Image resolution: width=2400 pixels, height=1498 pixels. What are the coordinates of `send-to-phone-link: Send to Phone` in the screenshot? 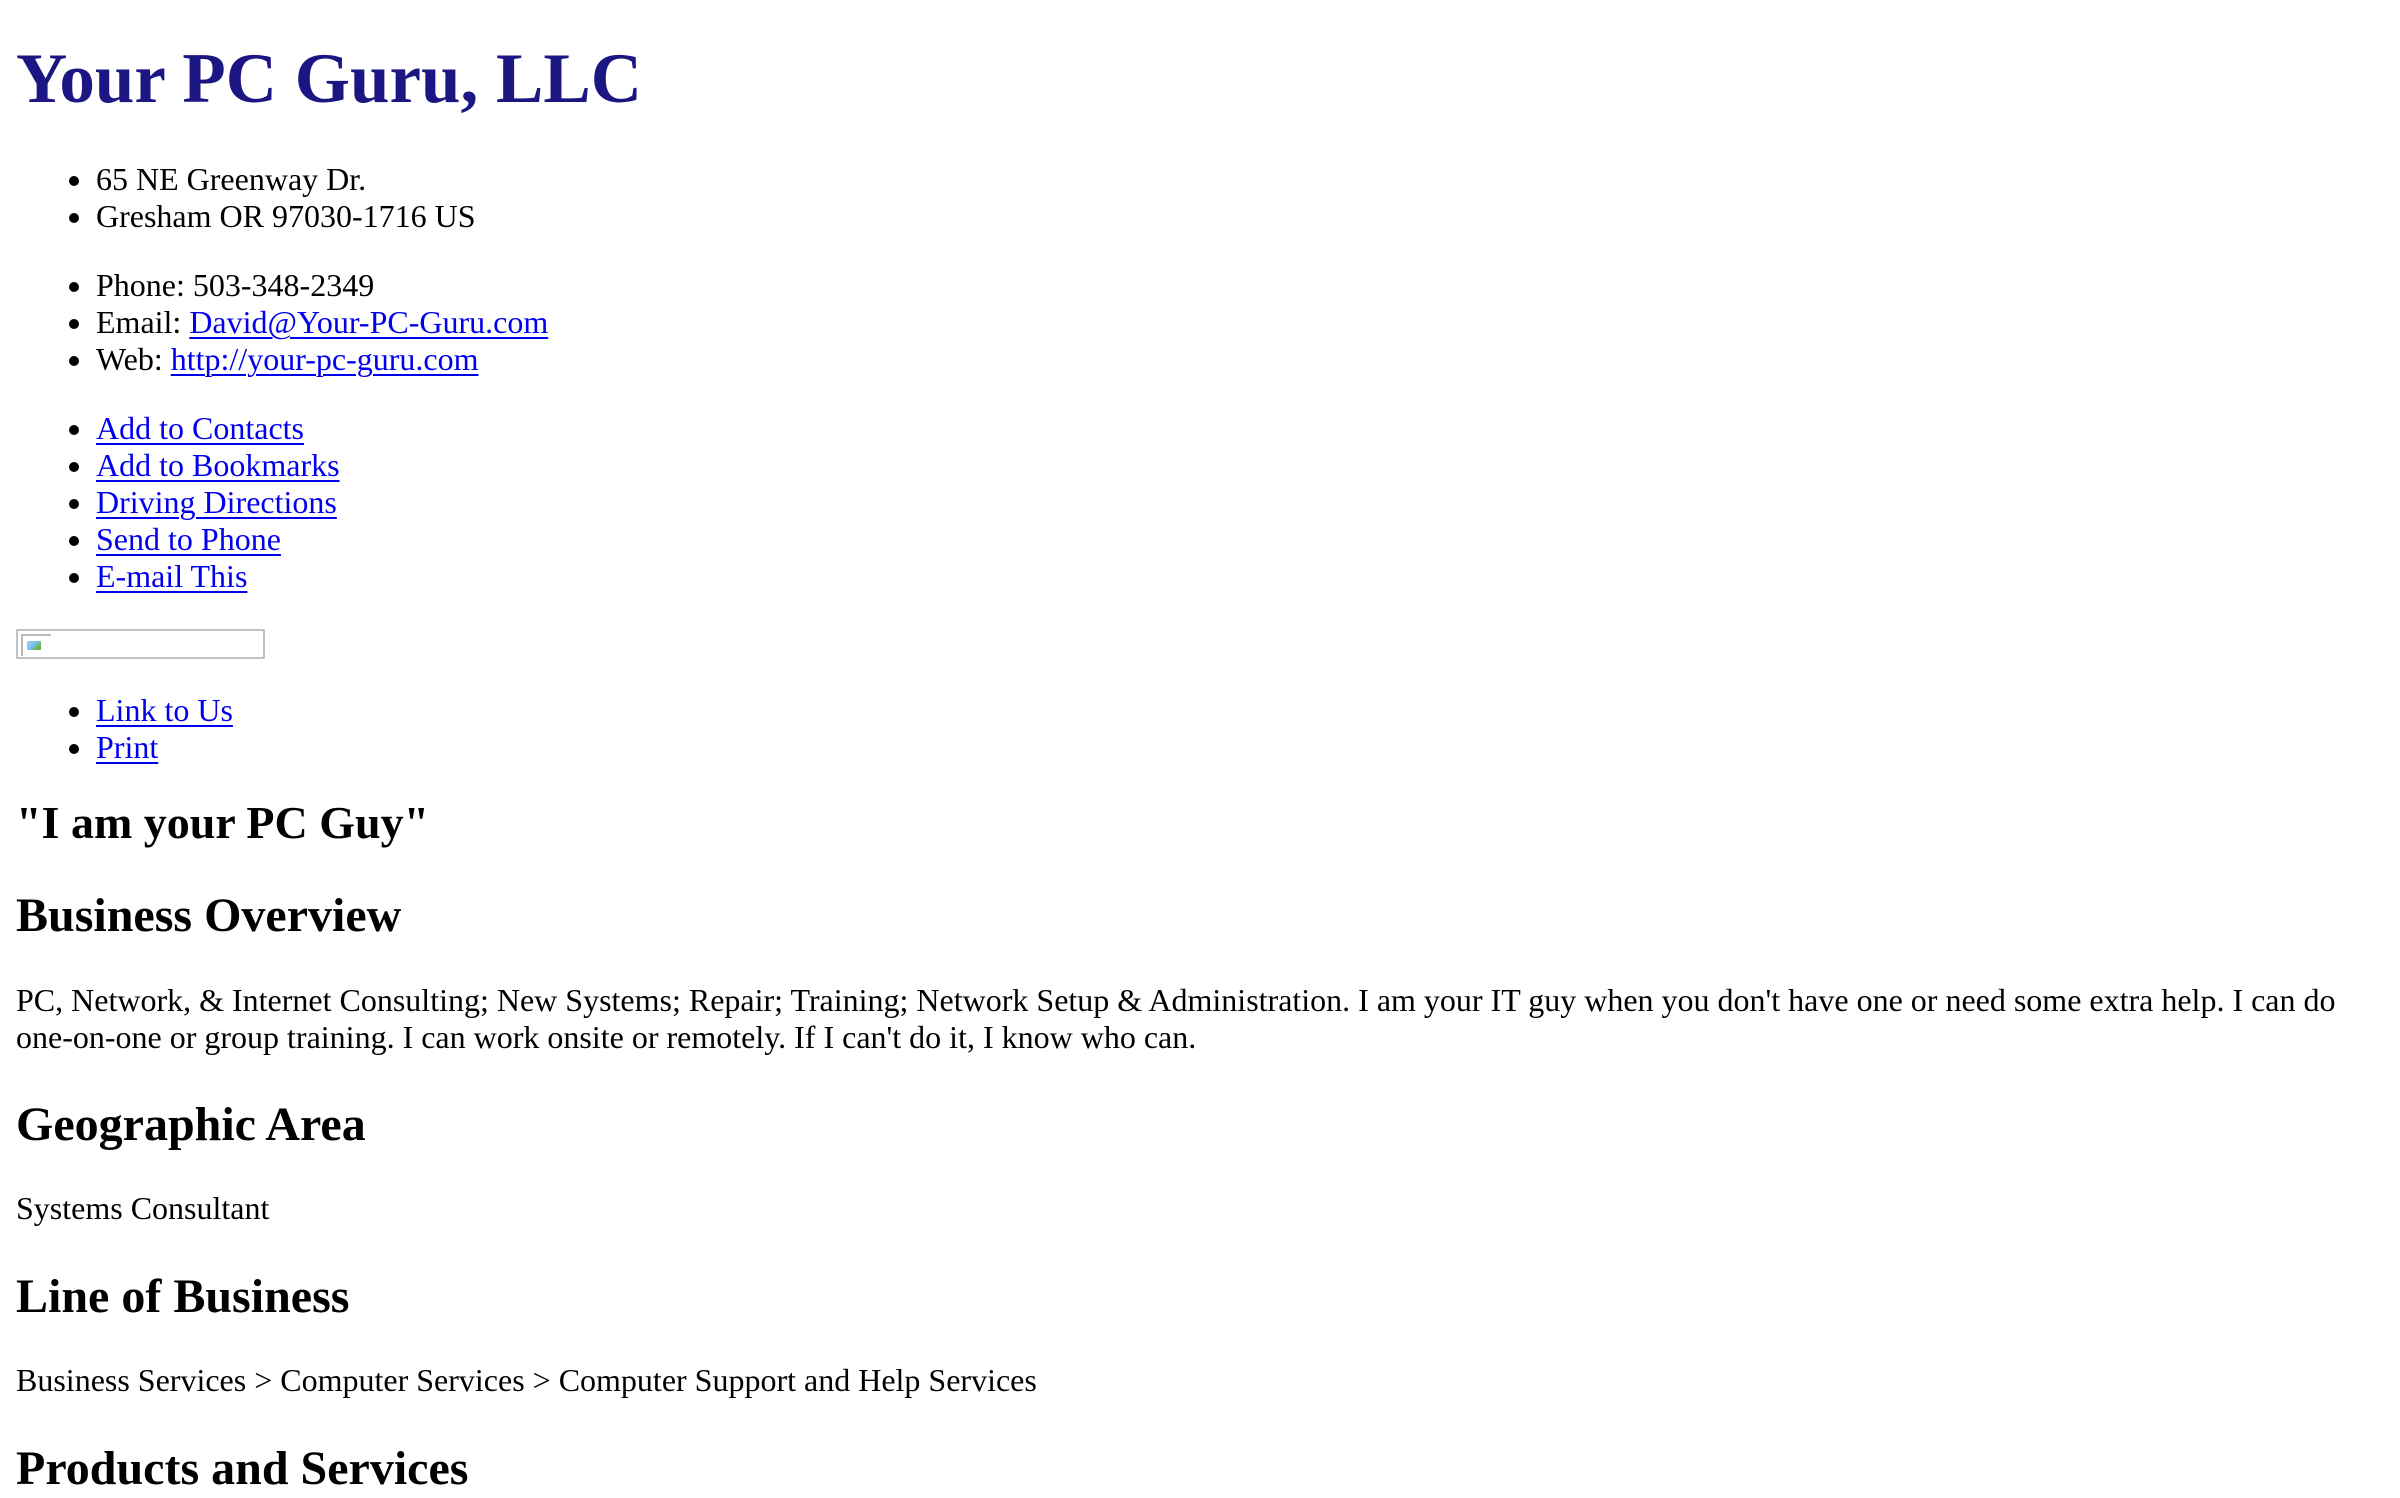 It's located at (188, 539).